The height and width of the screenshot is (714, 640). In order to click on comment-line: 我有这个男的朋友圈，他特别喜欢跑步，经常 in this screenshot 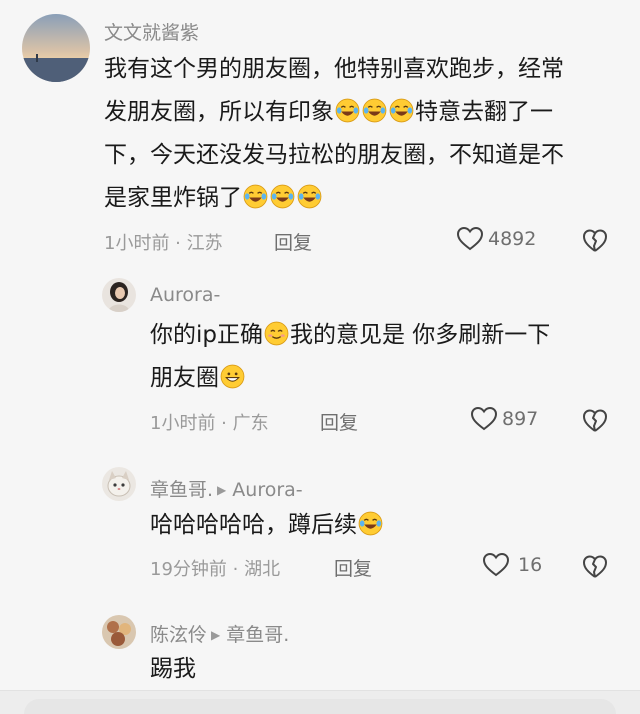, I will do `click(334, 69)`.